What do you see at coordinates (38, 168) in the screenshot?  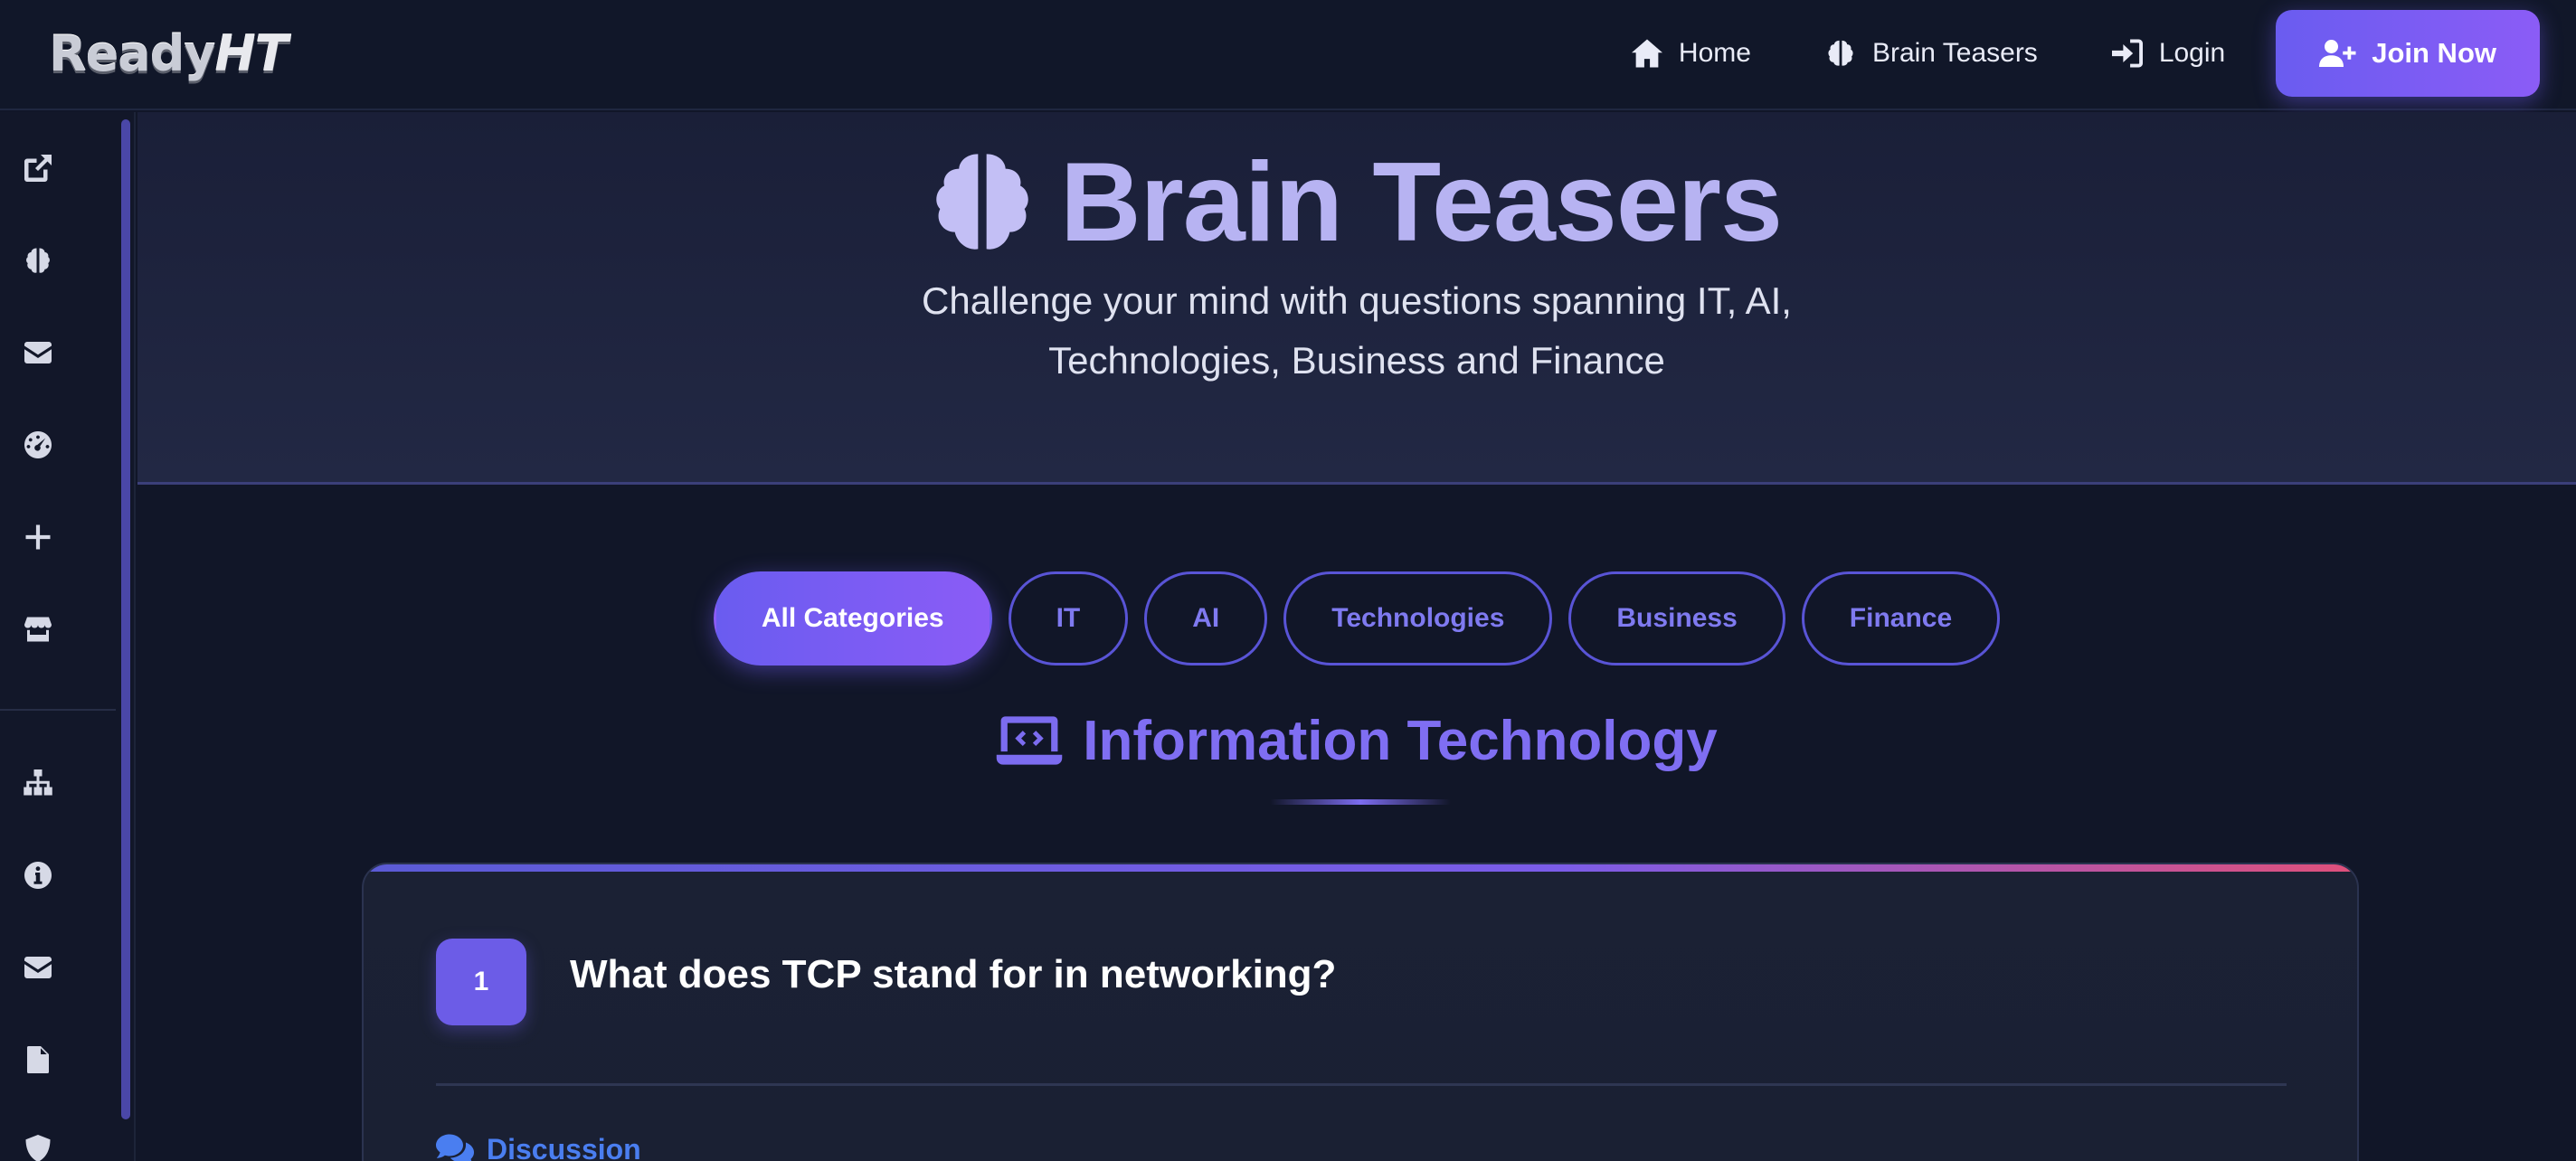 I see `external-link-icon` at bounding box center [38, 168].